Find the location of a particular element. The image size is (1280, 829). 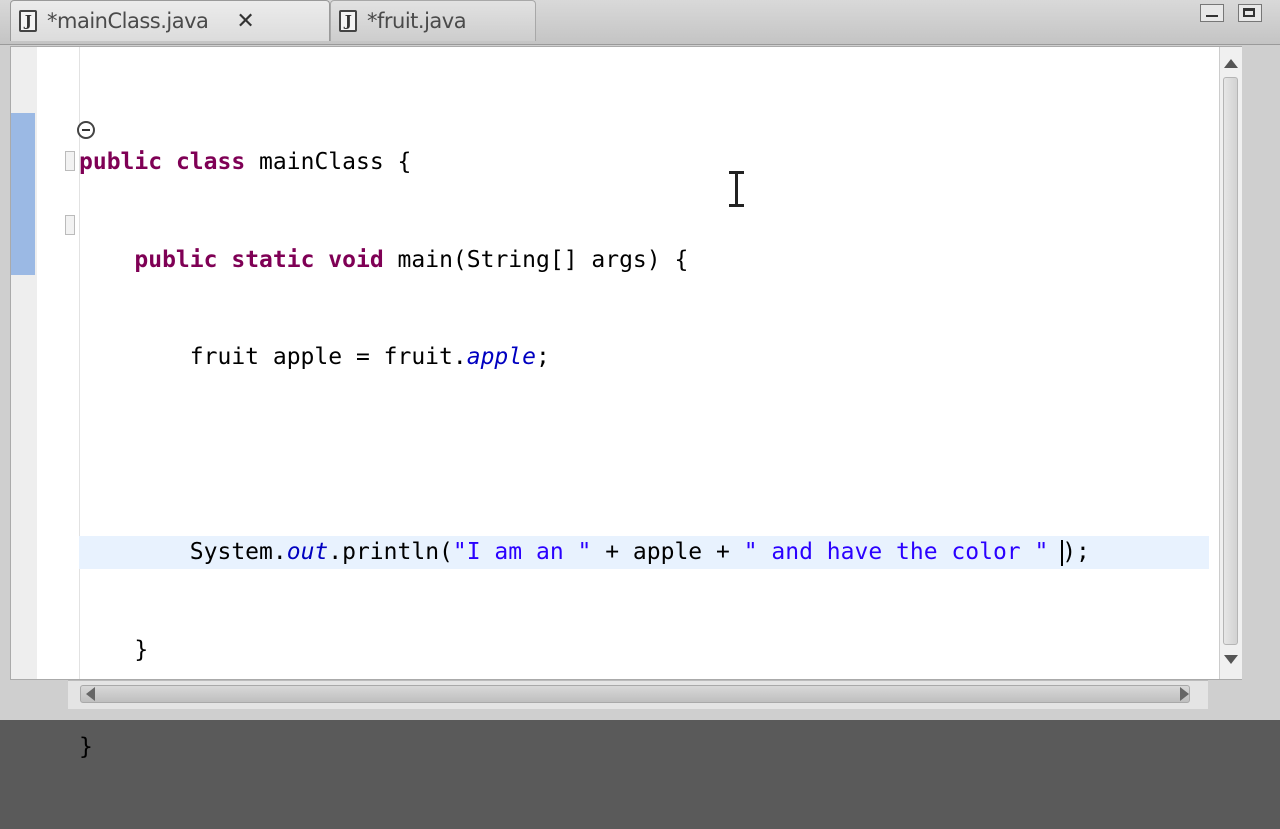

annotation-ruler is located at coordinates (66, 363).